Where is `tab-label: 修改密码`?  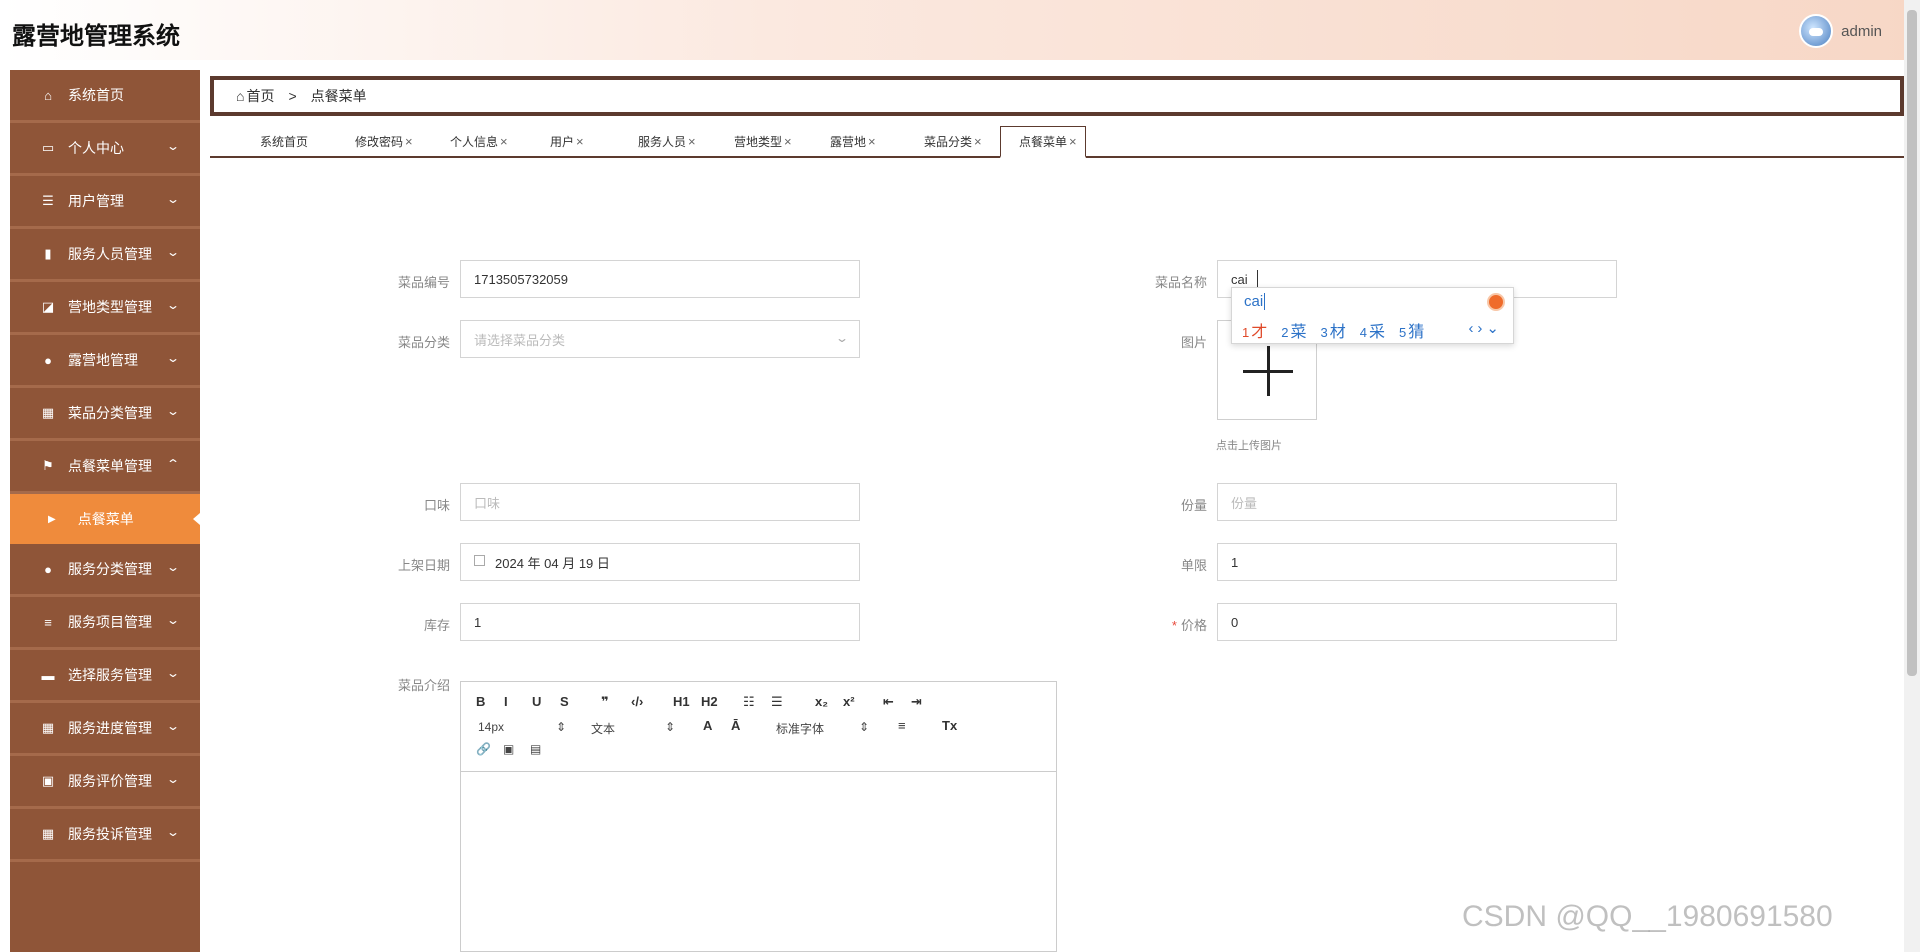
tab-label: 修改密码 is located at coordinates (379, 142).